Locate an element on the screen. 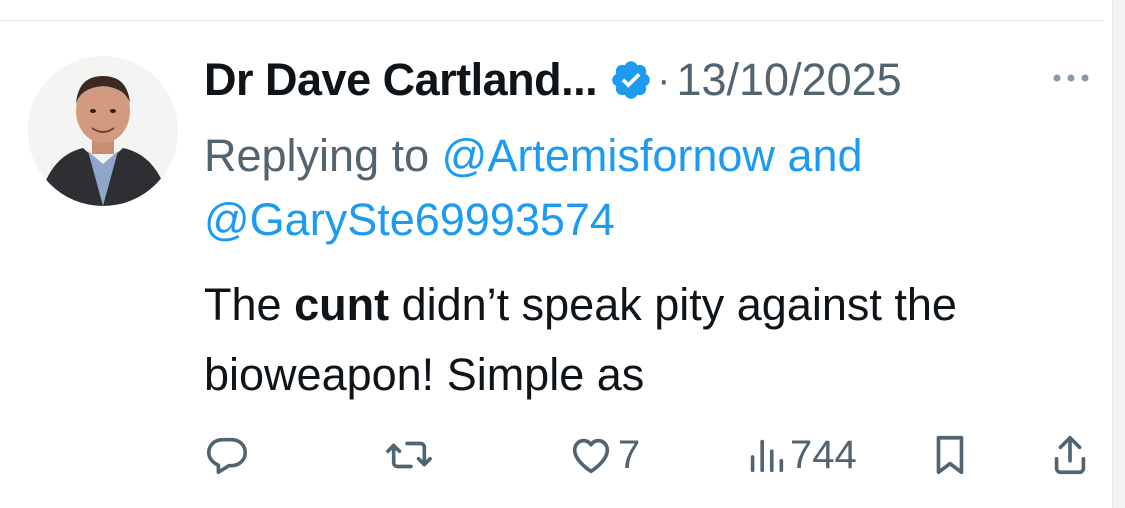 Image resolution: width=1125 pixels, height=508 pixels. bookmark-button is located at coordinates (950, 455).